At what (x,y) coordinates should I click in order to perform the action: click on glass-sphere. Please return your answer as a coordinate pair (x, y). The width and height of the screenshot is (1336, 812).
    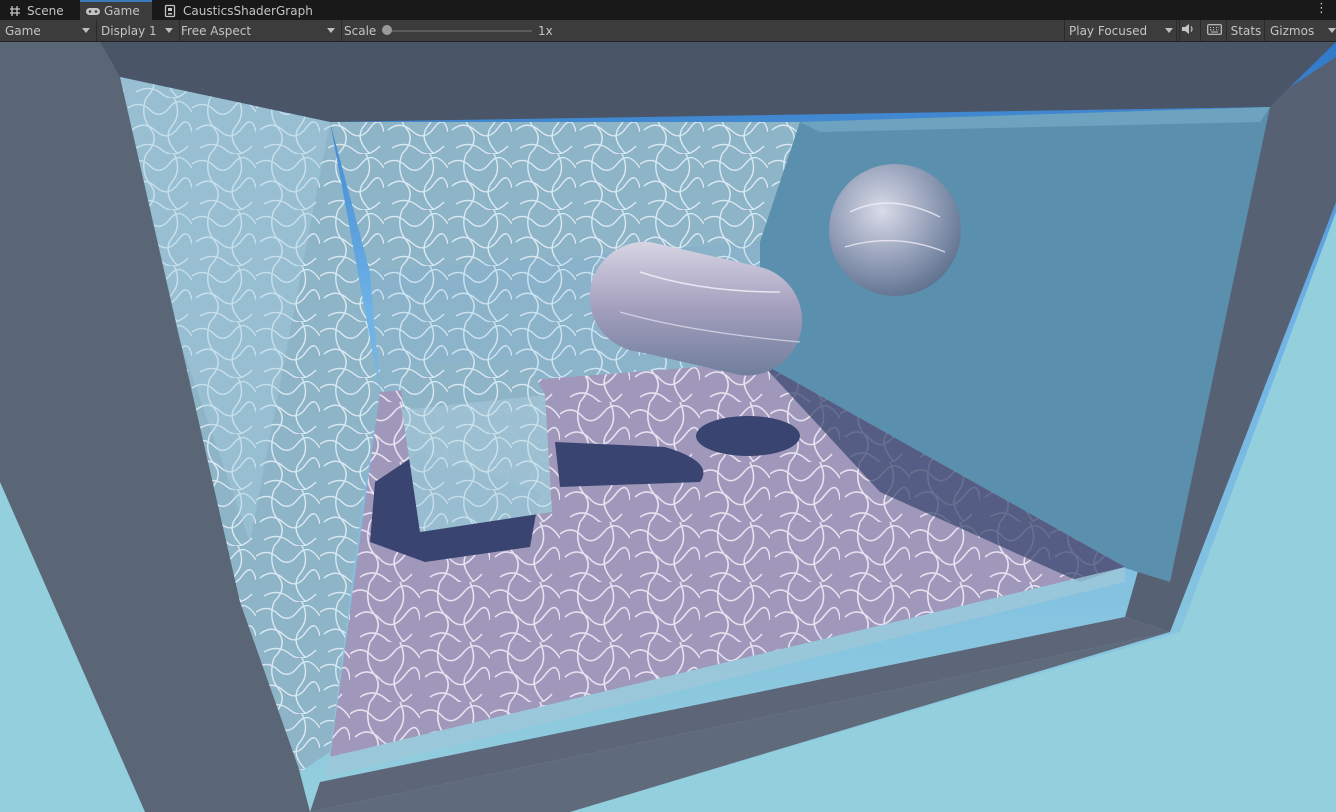
    Looking at the image, I should click on (895, 230).